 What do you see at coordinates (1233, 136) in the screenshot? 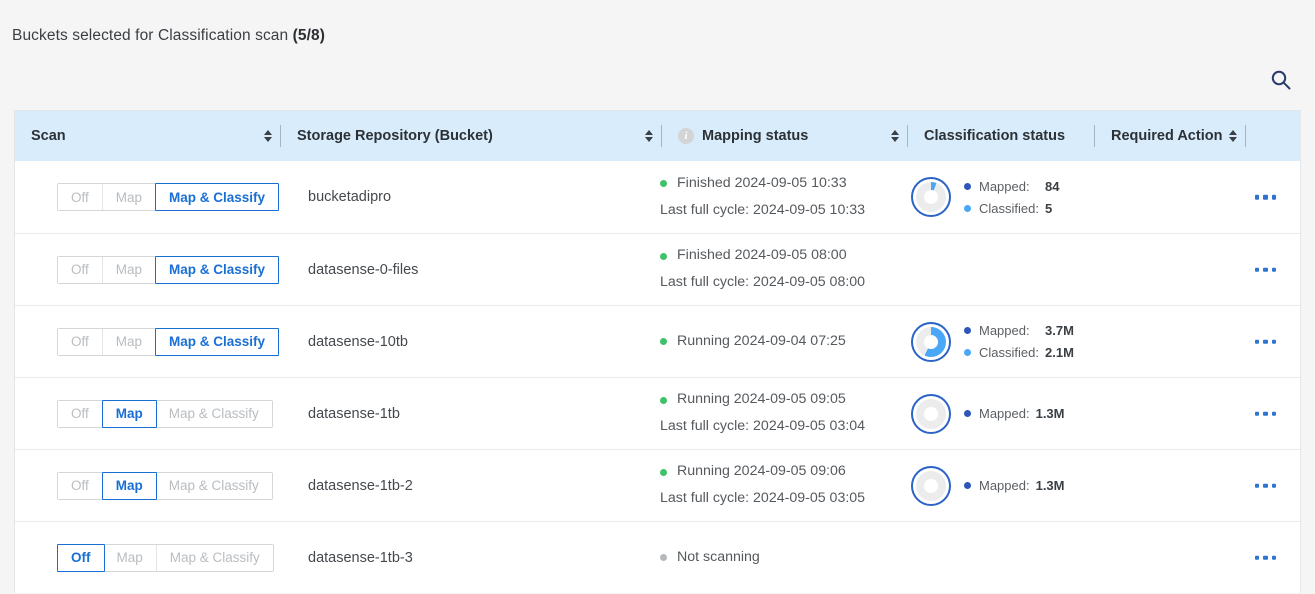
I see `sort-icon-required-action` at bounding box center [1233, 136].